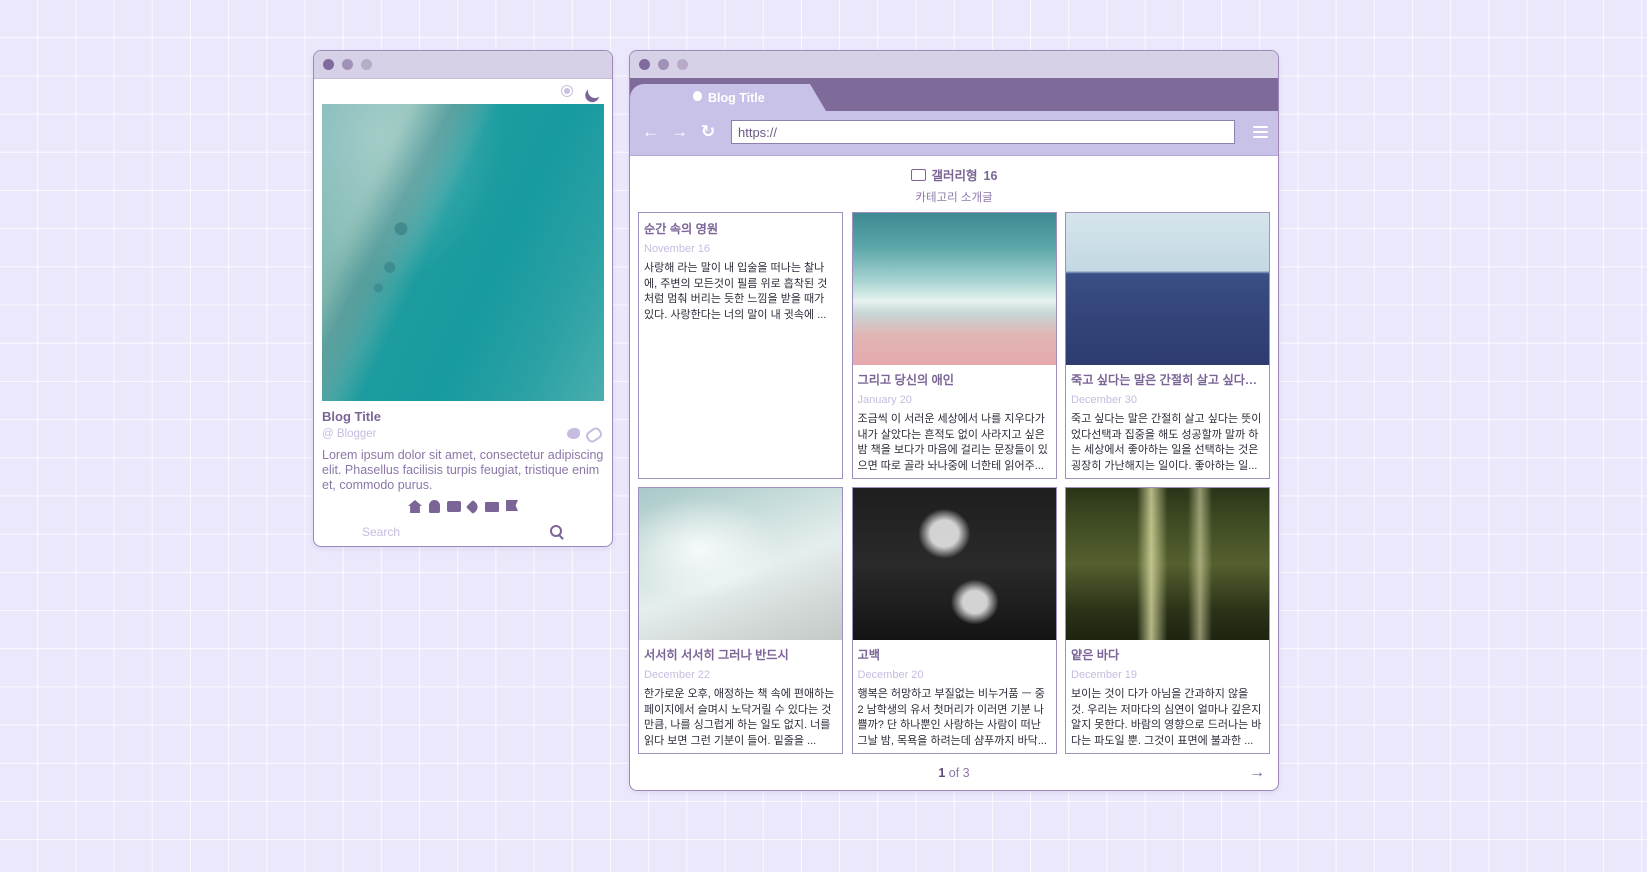 This screenshot has width=1647, height=872. I want to click on post-date: December 19, so click(1104, 675).